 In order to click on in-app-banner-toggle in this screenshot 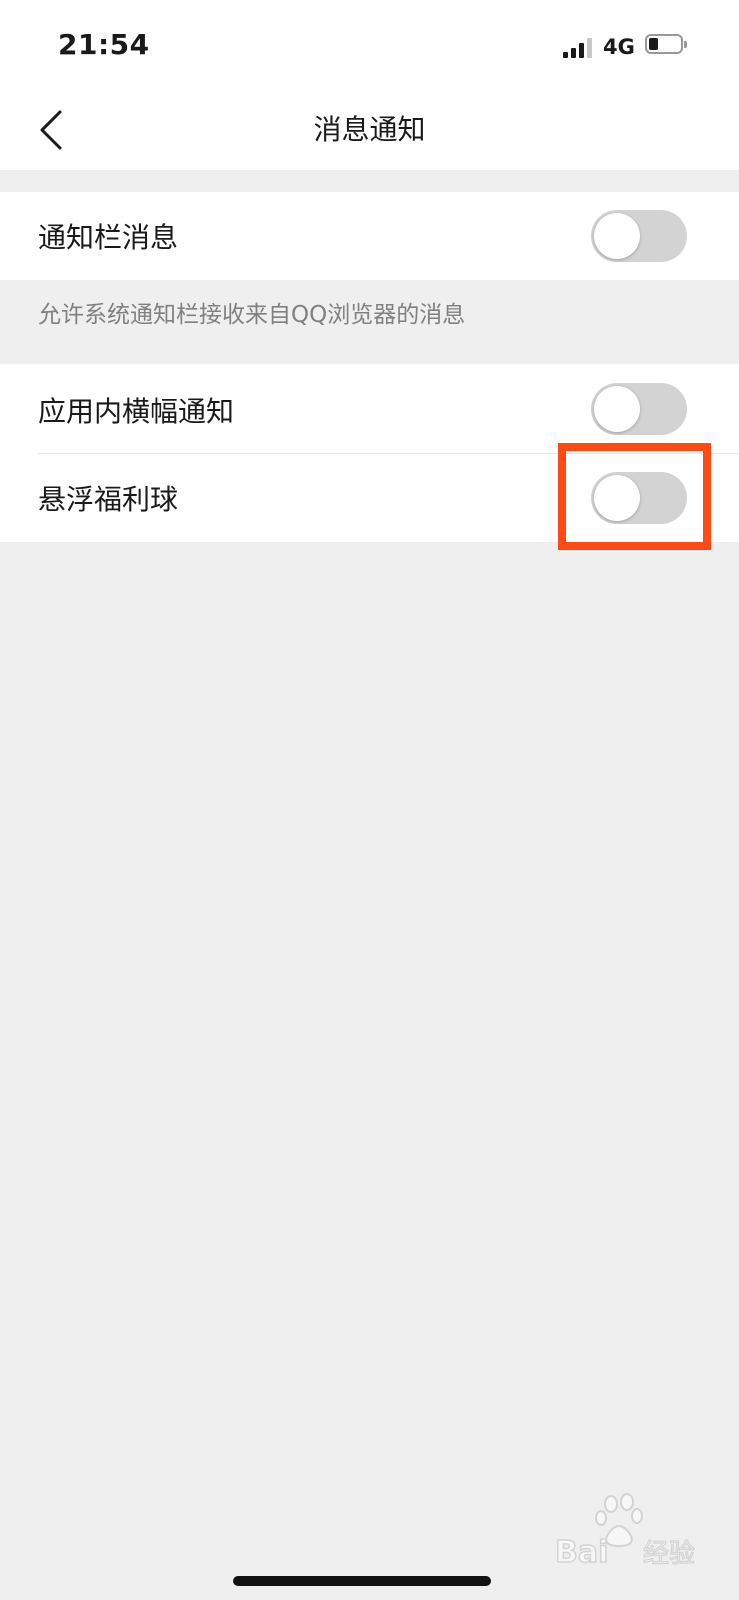, I will do `click(639, 409)`.